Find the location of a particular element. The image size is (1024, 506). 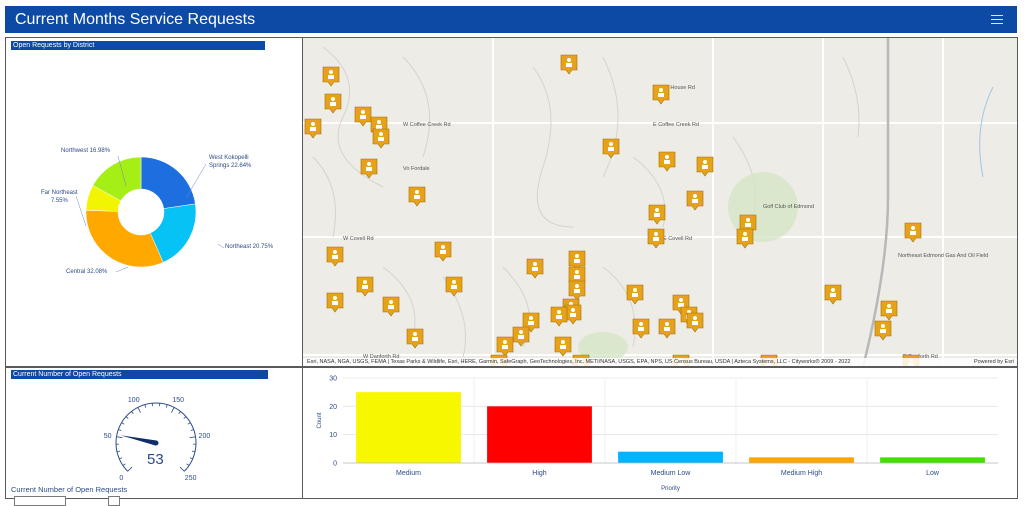

y-tick-label: 20 is located at coordinates (333, 407).